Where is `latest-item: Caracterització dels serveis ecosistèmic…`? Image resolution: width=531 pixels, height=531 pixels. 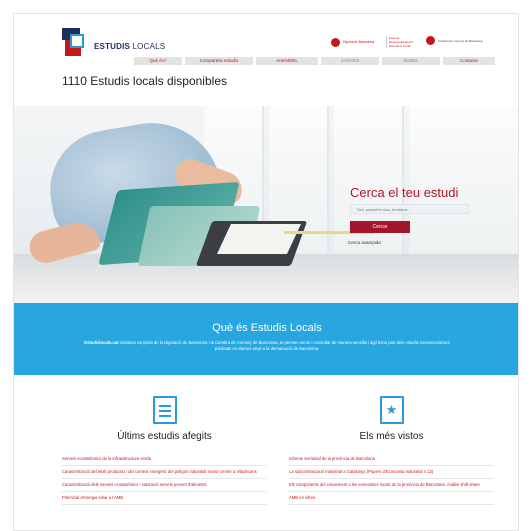 latest-item: Caracterització dels serveis ecosistèmic… is located at coordinates (164, 485).